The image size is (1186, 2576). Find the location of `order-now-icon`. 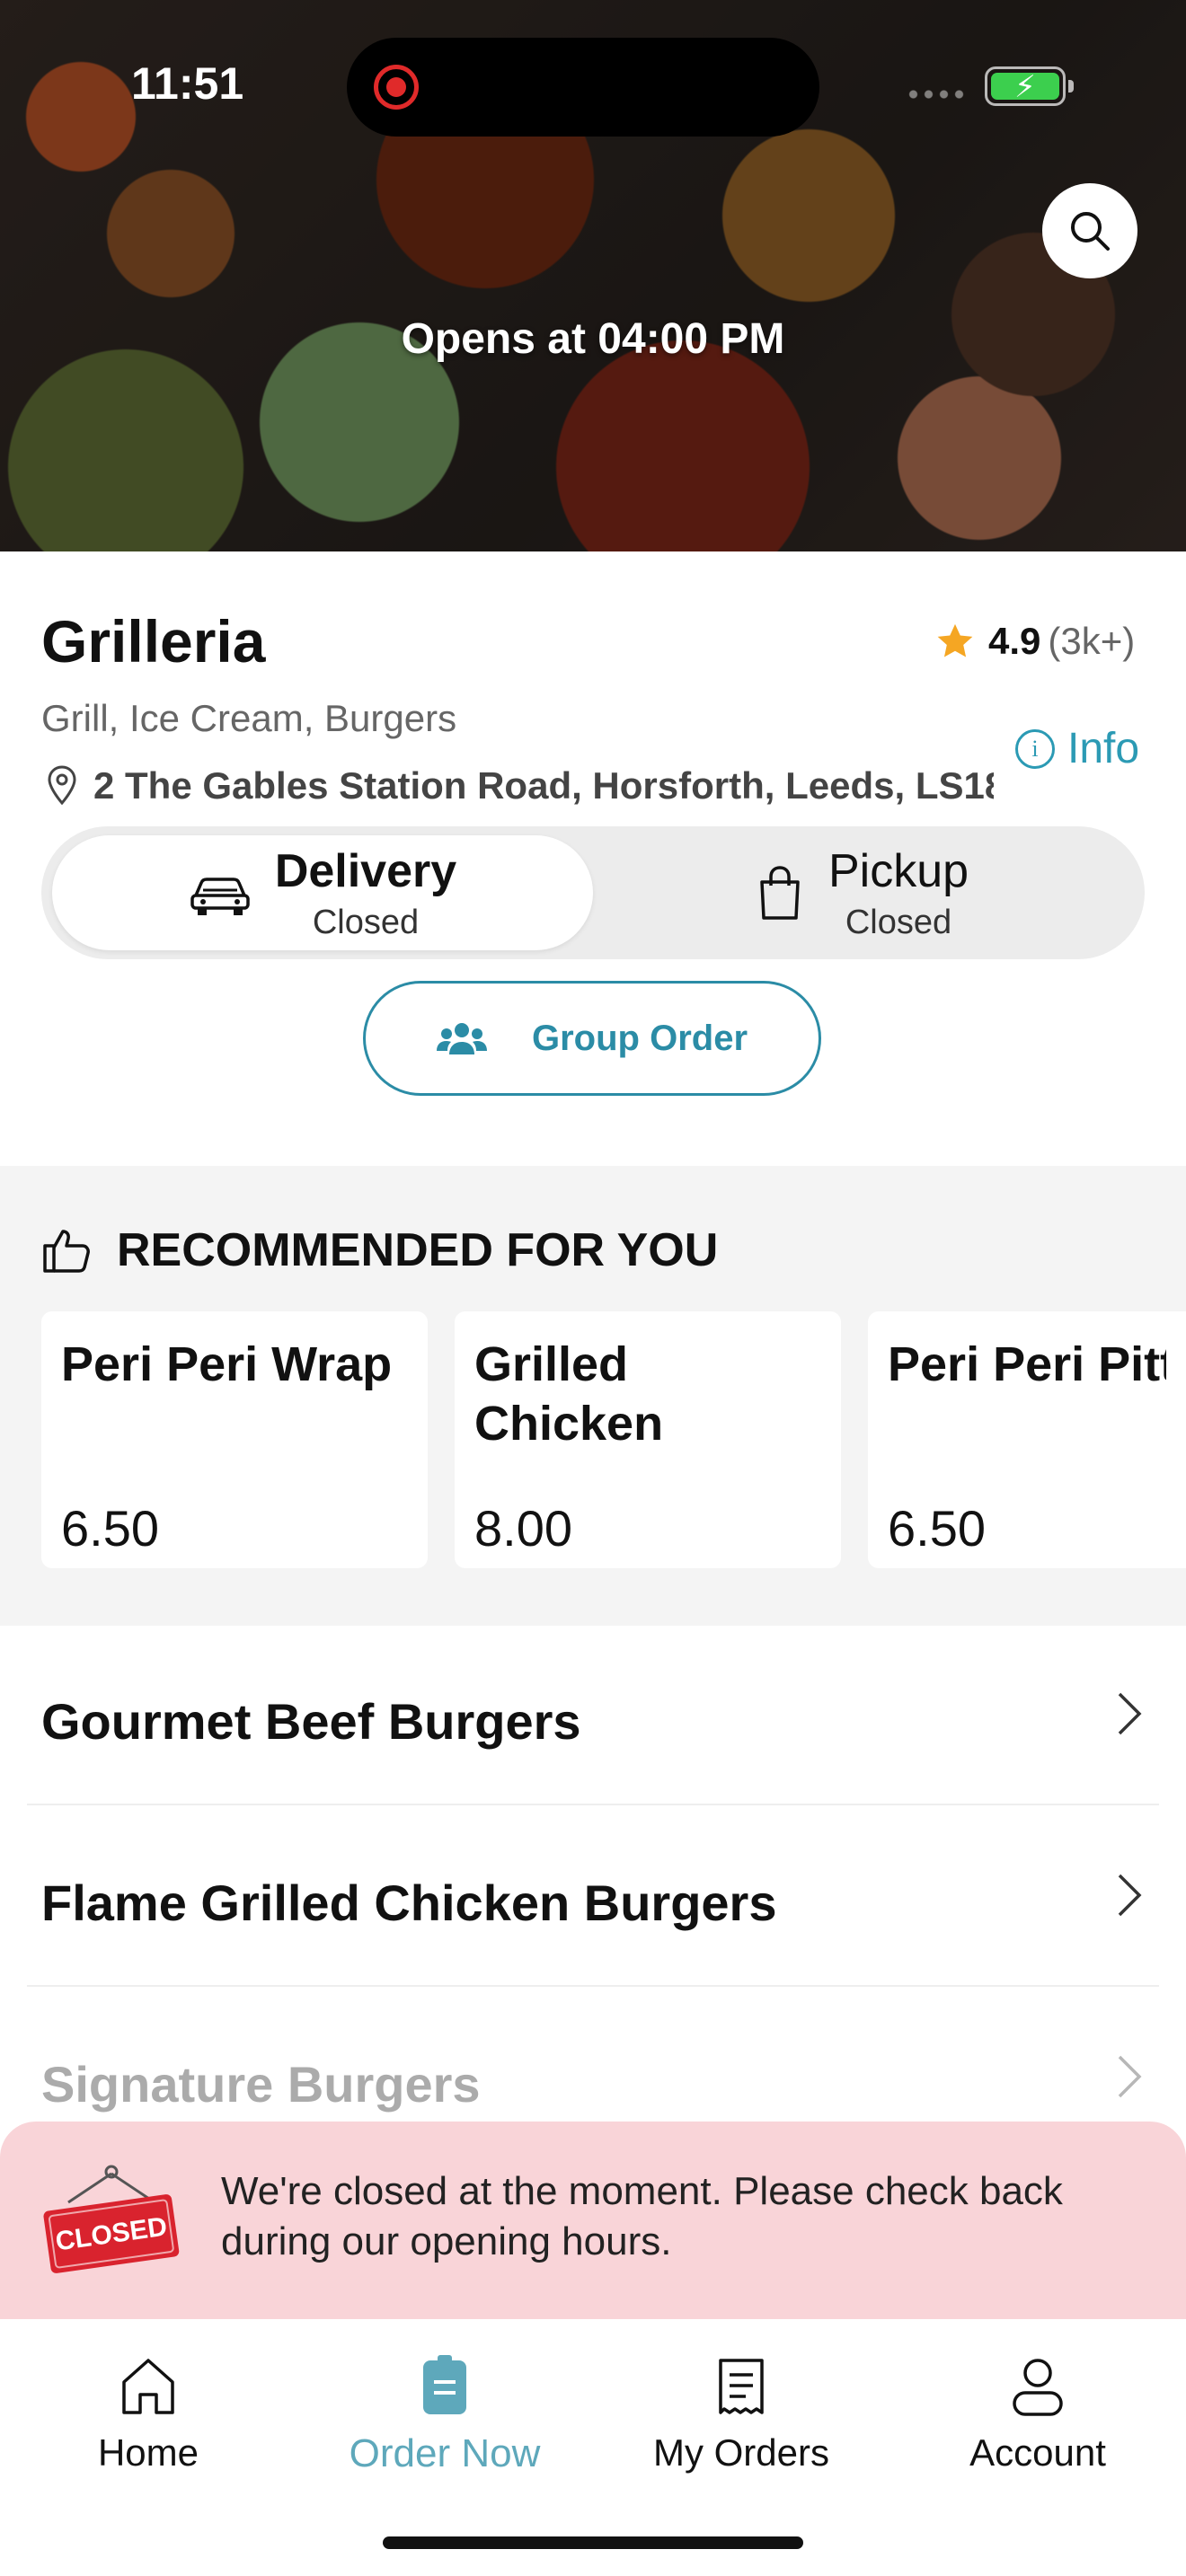

order-now-icon is located at coordinates (444, 2384).